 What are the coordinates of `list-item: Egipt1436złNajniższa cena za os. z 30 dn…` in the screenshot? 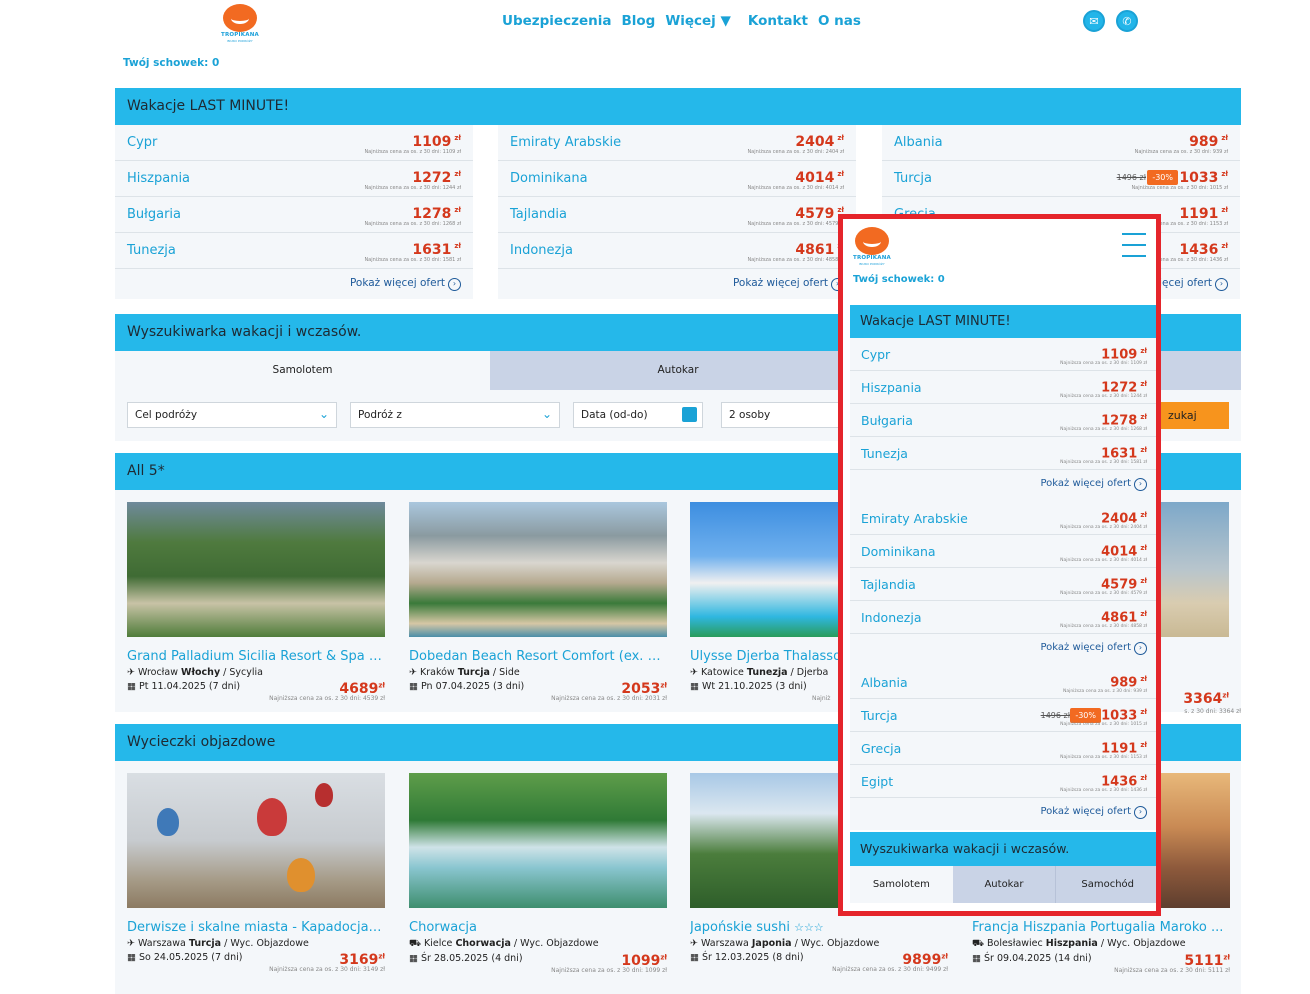 It's located at (1003, 781).